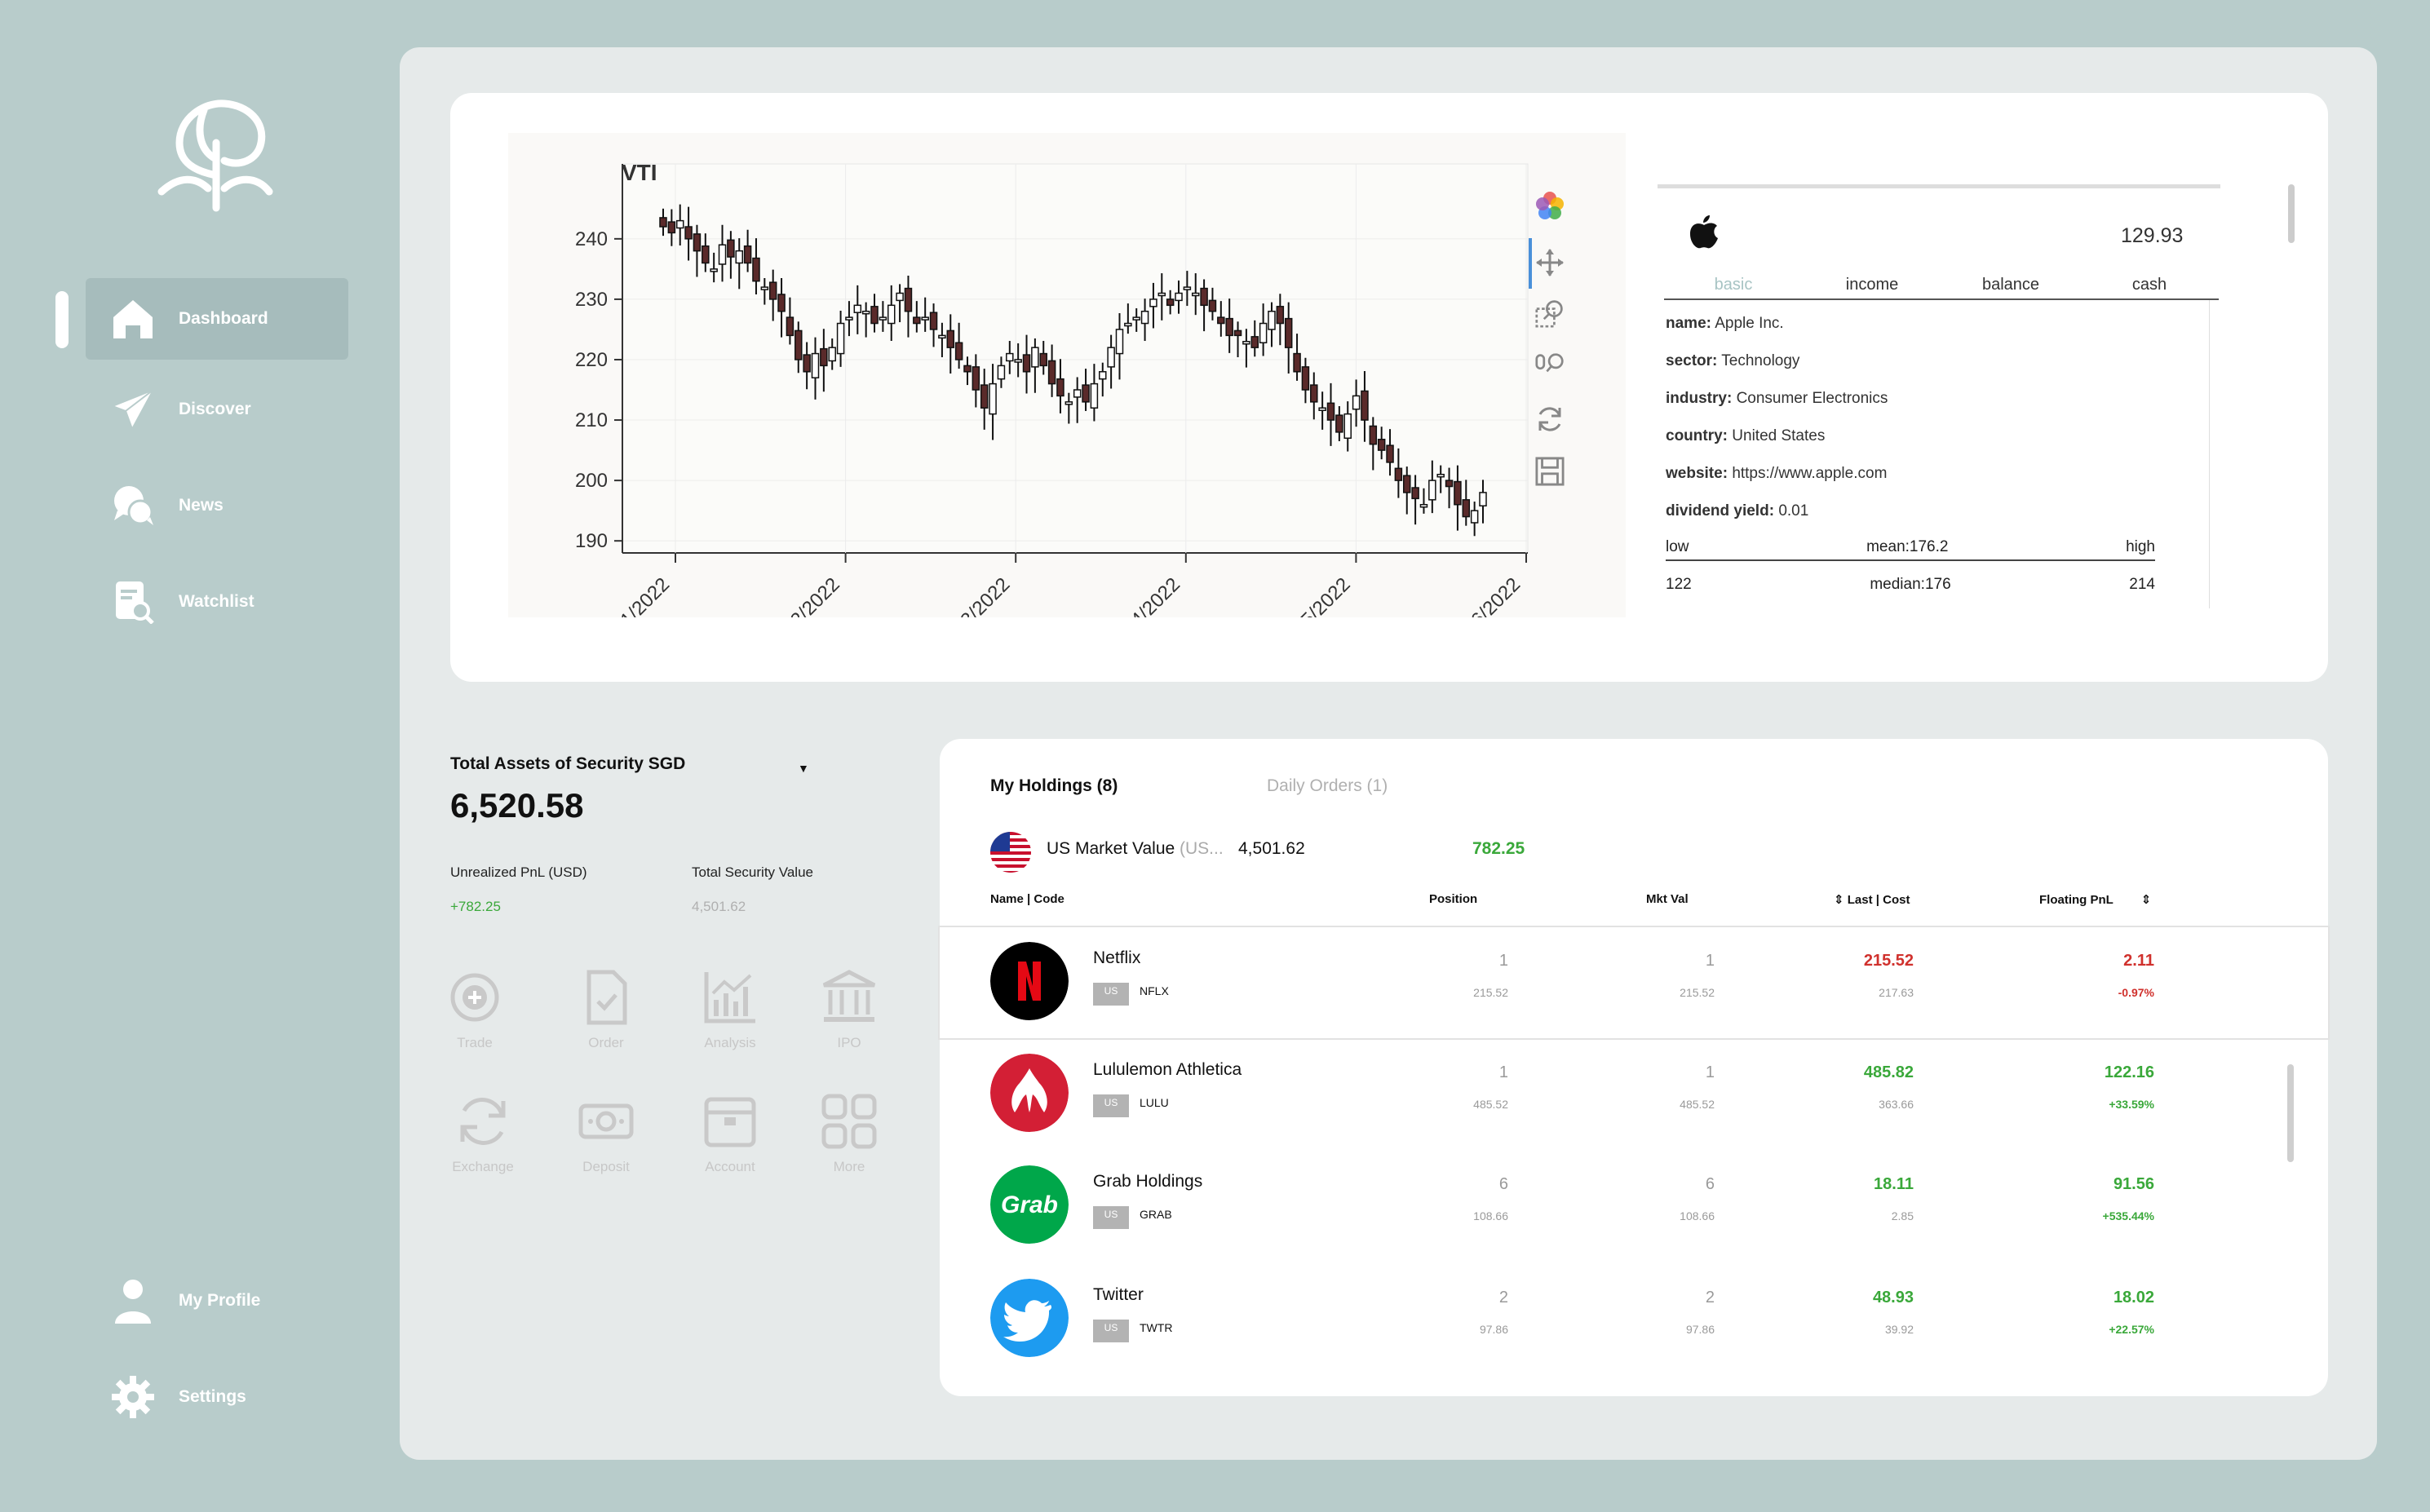 The image size is (2430, 1512). What do you see at coordinates (1688, 323) in the screenshot?
I see `info-key: name:` at bounding box center [1688, 323].